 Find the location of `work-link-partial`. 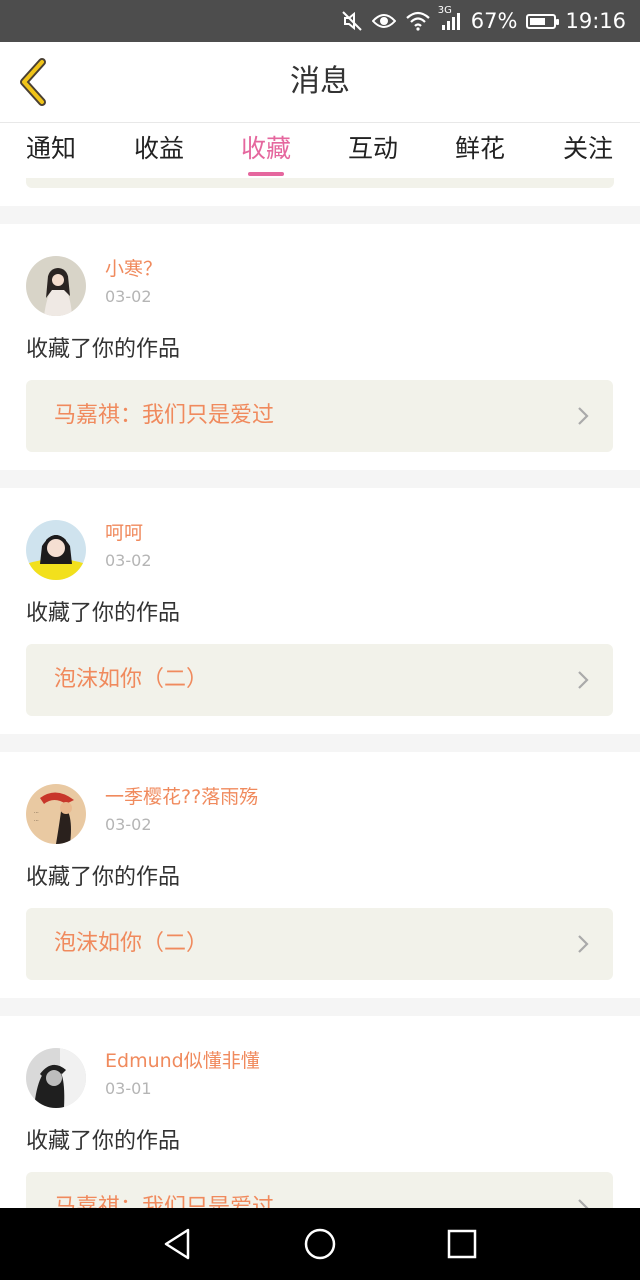

work-link-partial is located at coordinates (320, 183).